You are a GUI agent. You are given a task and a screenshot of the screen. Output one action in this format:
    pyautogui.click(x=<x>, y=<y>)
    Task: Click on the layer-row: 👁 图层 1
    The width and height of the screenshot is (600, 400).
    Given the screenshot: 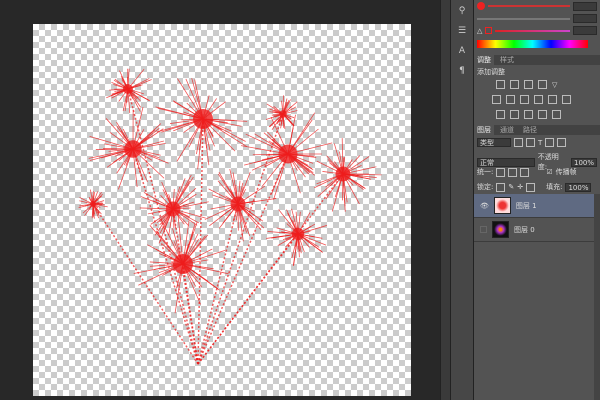 What is the action you would take?
    pyautogui.click(x=537, y=206)
    